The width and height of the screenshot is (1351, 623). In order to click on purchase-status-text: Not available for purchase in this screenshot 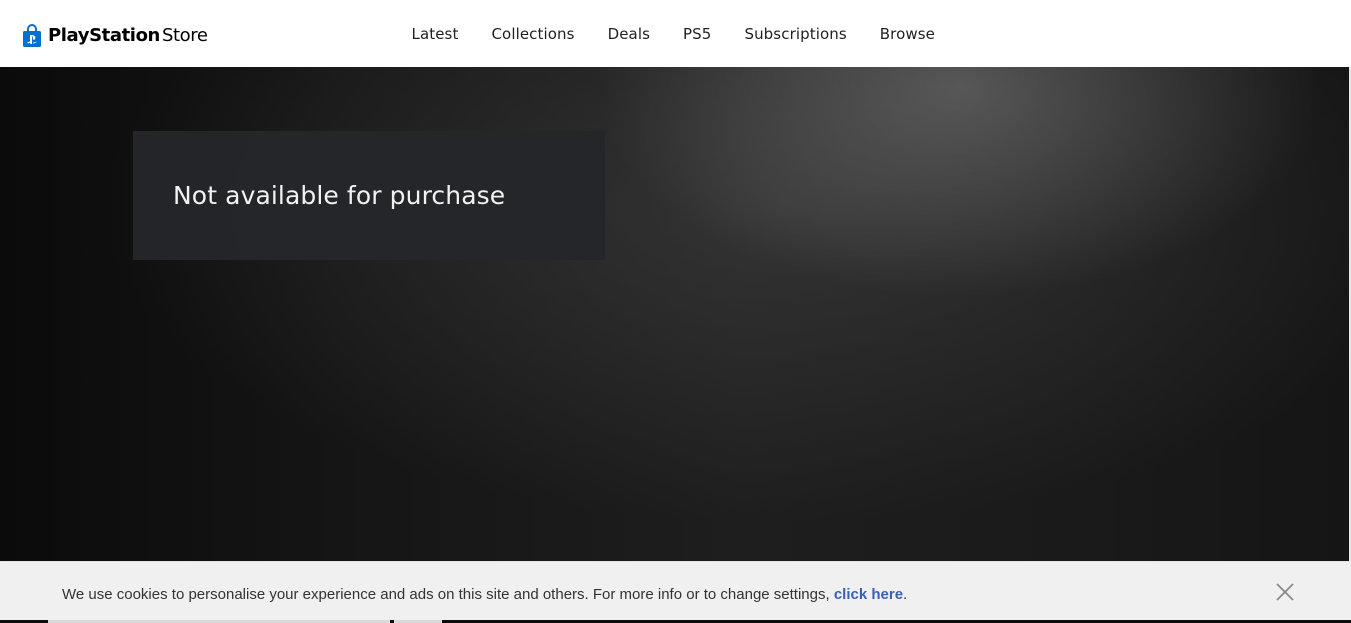, I will do `click(339, 195)`.